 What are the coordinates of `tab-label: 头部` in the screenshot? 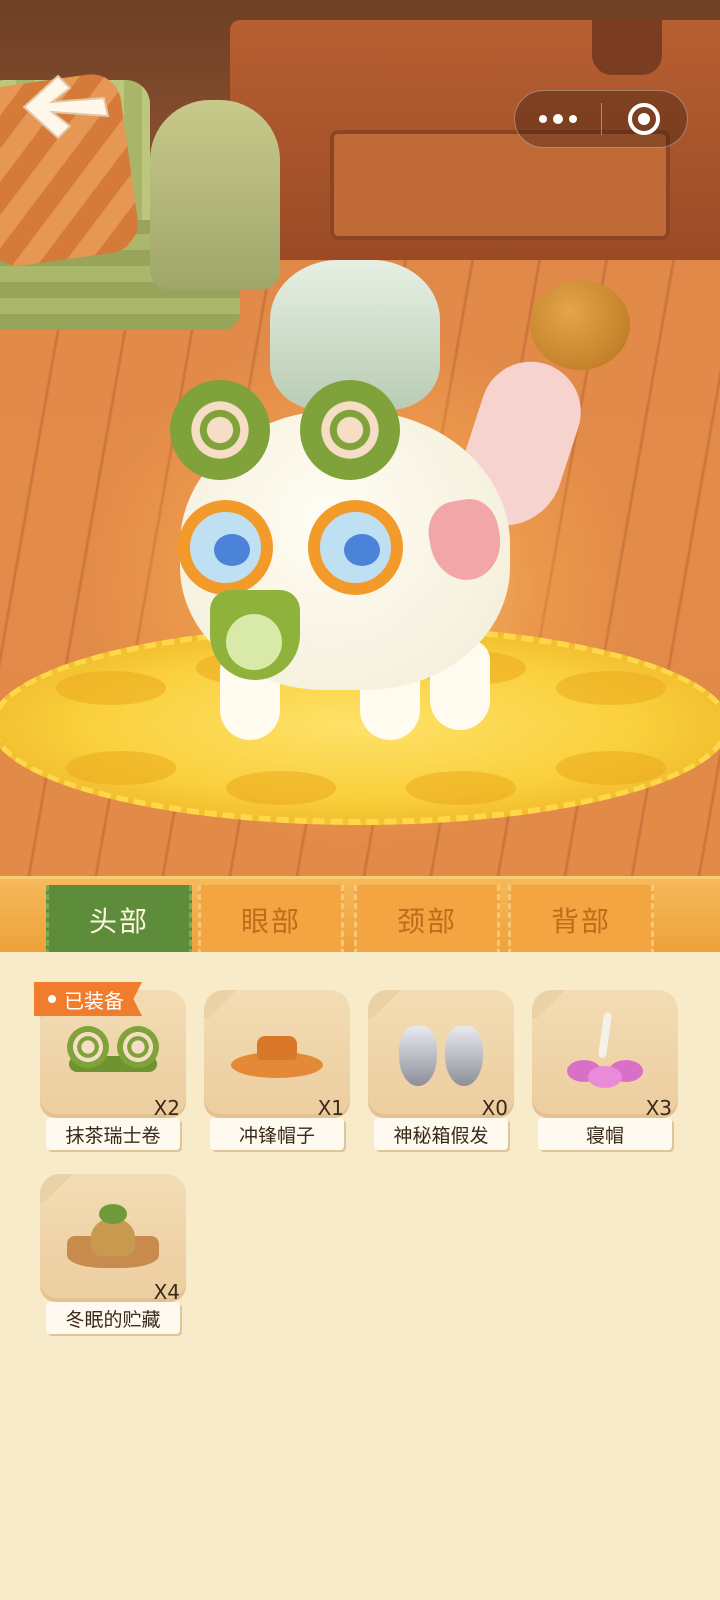 It's located at (118, 921).